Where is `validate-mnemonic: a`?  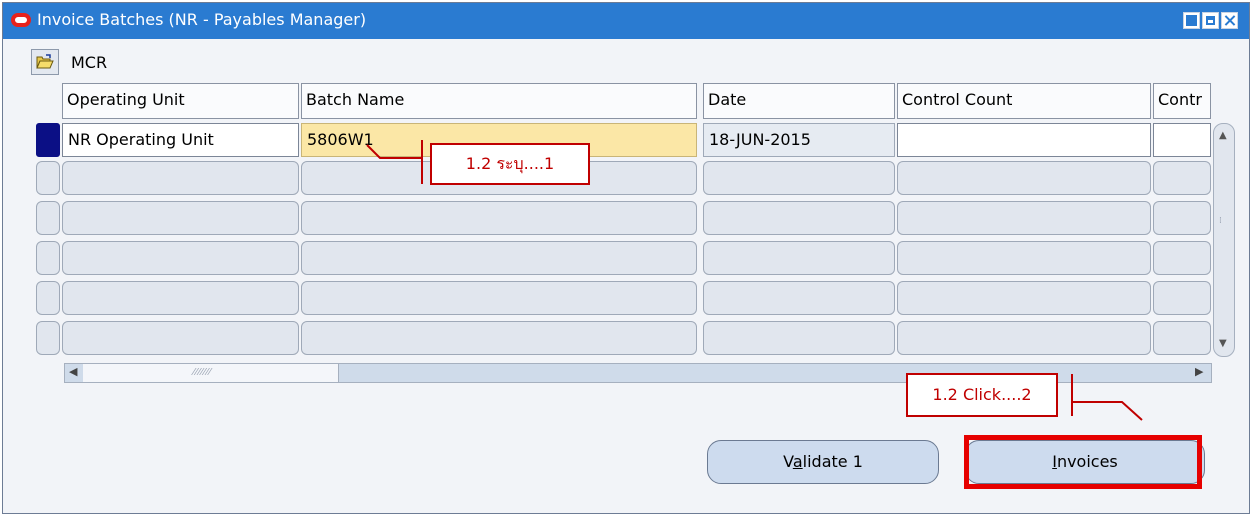
validate-mnemonic: a is located at coordinates (797, 461).